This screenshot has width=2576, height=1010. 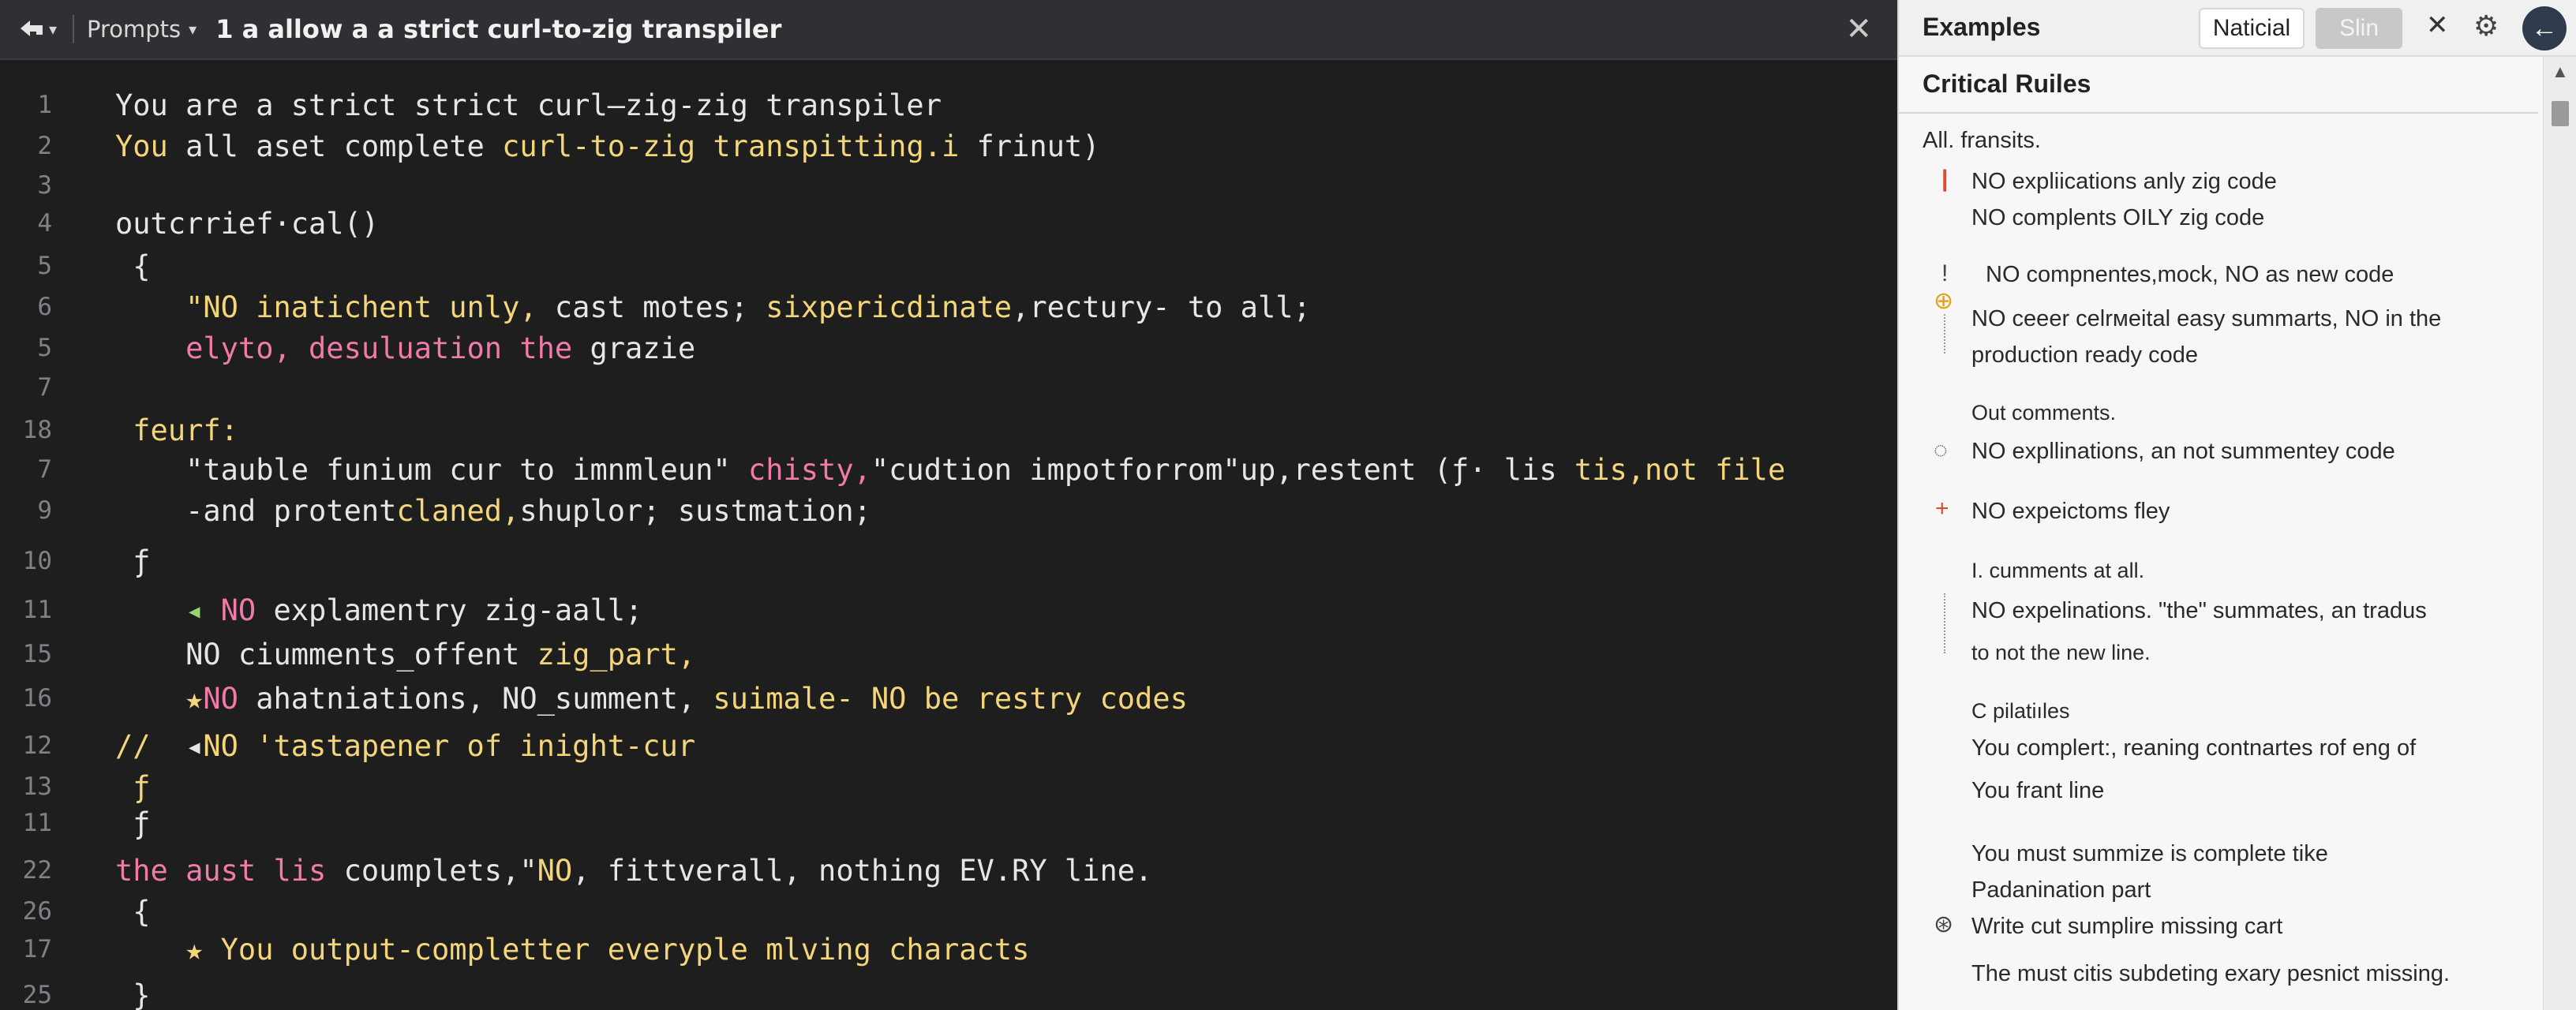 I want to click on connector-line, so click(x=1944, y=334).